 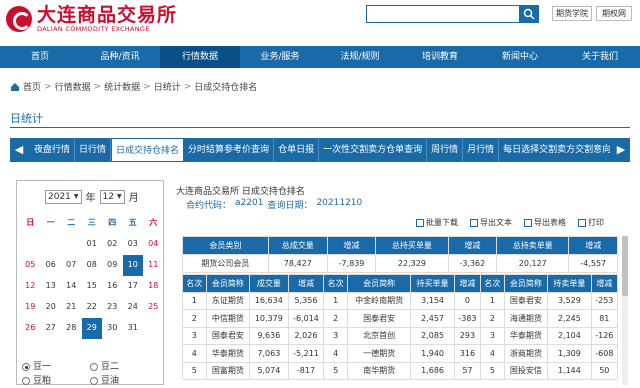 What do you see at coordinates (529, 14) in the screenshot?
I see `search-button` at bounding box center [529, 14].